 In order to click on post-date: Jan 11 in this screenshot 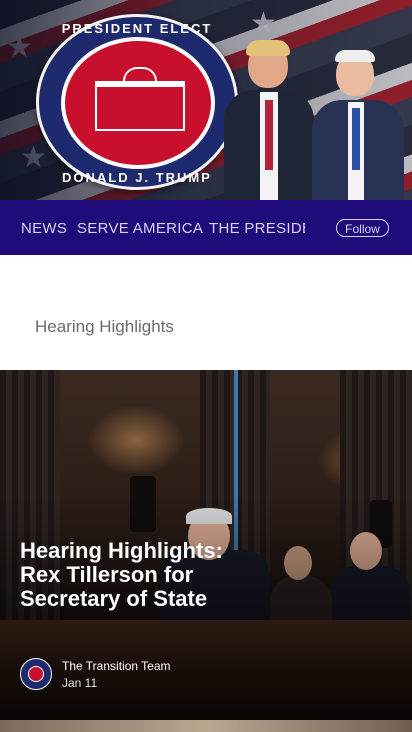, I will do `click(80, 683)`.